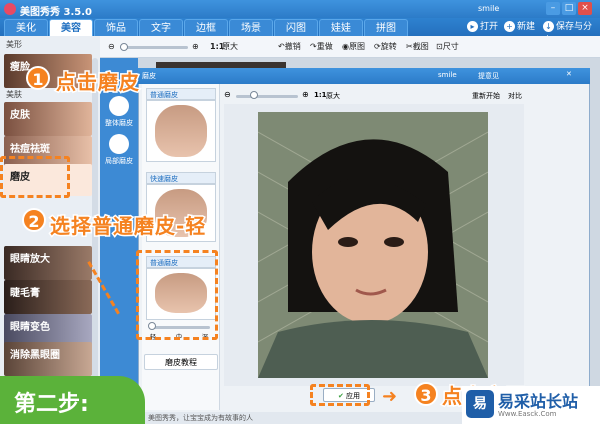 The width and height of the screenshot is (600, 424). Describe the element at coordinates (488, 8) in the screenshot. I see `user-name: smile` at that location.